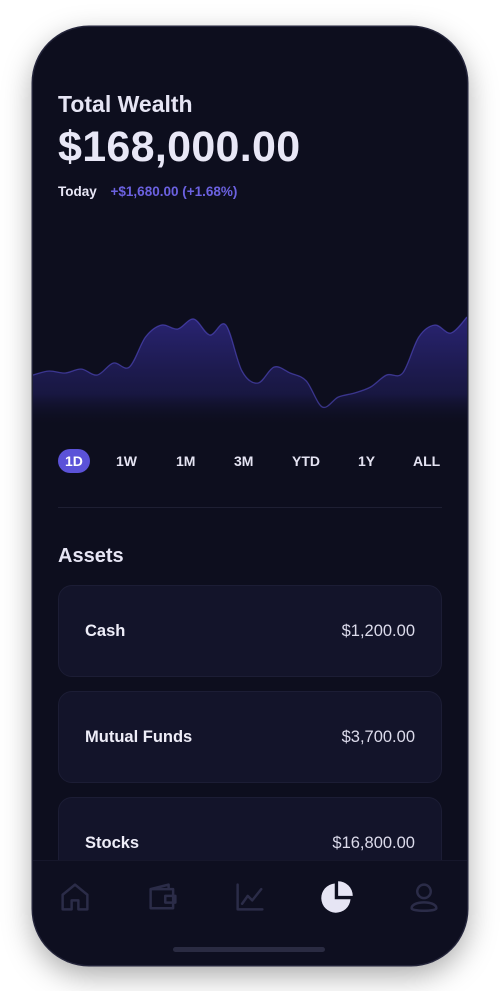 This screenshot has width=500, height=991. I want to click on range-1d: 1D, so click(74, 461).